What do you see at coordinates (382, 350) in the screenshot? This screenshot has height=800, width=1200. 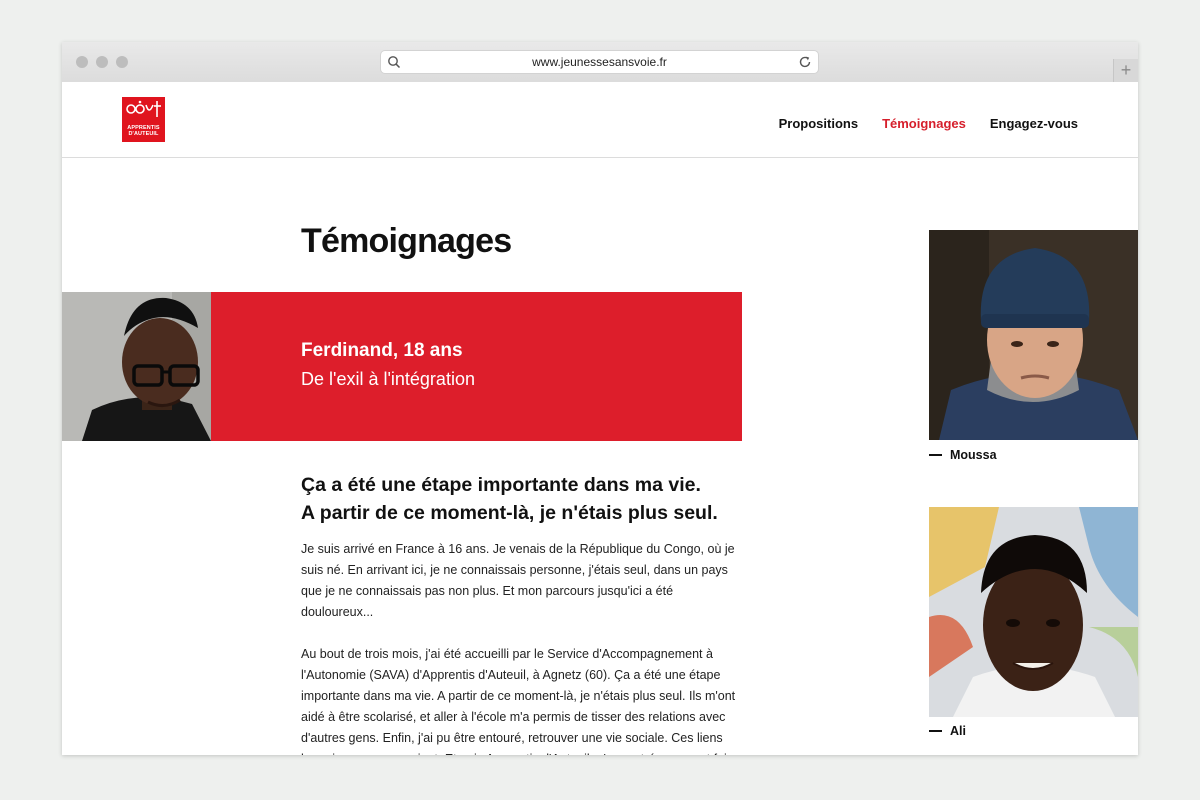 I see `featured-name: Ferdinand, 18 ans` at bounding box center [382, 350].